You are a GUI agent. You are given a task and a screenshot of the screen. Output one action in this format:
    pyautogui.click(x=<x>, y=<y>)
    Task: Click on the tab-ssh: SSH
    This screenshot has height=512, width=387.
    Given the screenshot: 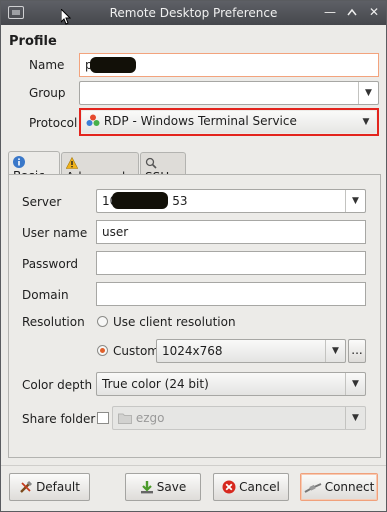 What is the action you would take?
    pyautogui.click(x=163, y=168)
    